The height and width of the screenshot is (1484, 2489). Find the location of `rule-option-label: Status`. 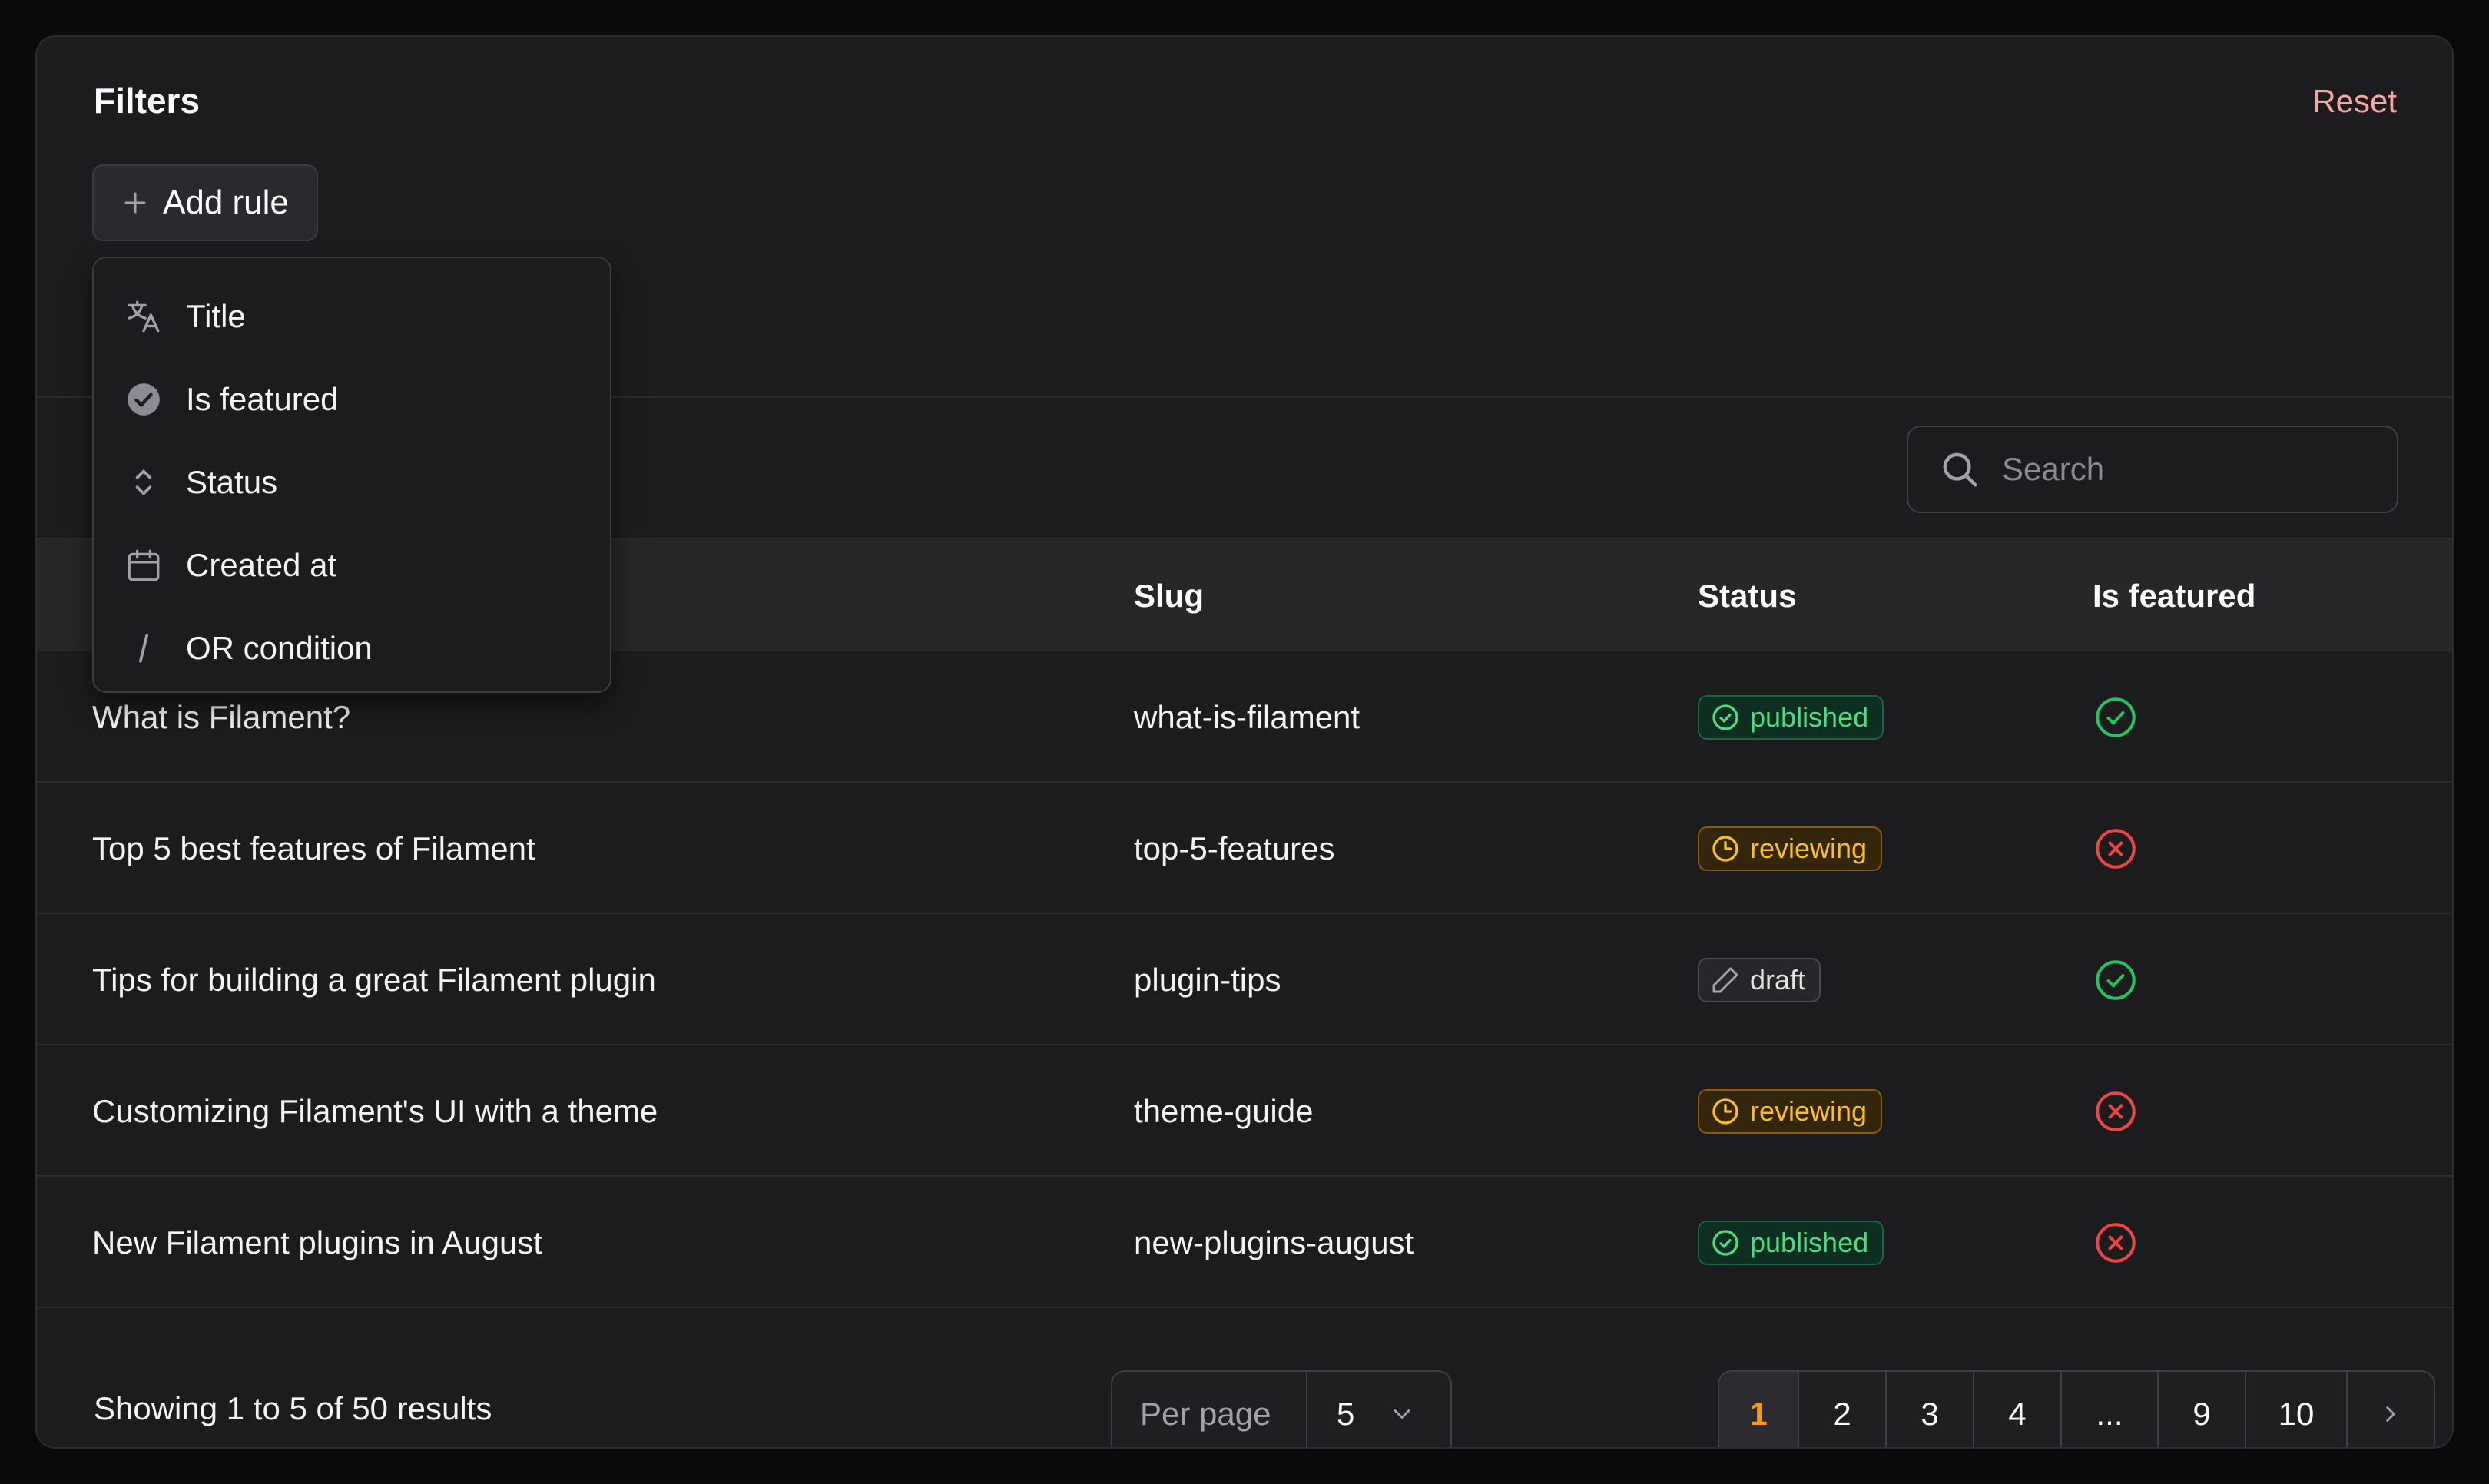

rule-option-label: Status is located at coordinates (232, 482).